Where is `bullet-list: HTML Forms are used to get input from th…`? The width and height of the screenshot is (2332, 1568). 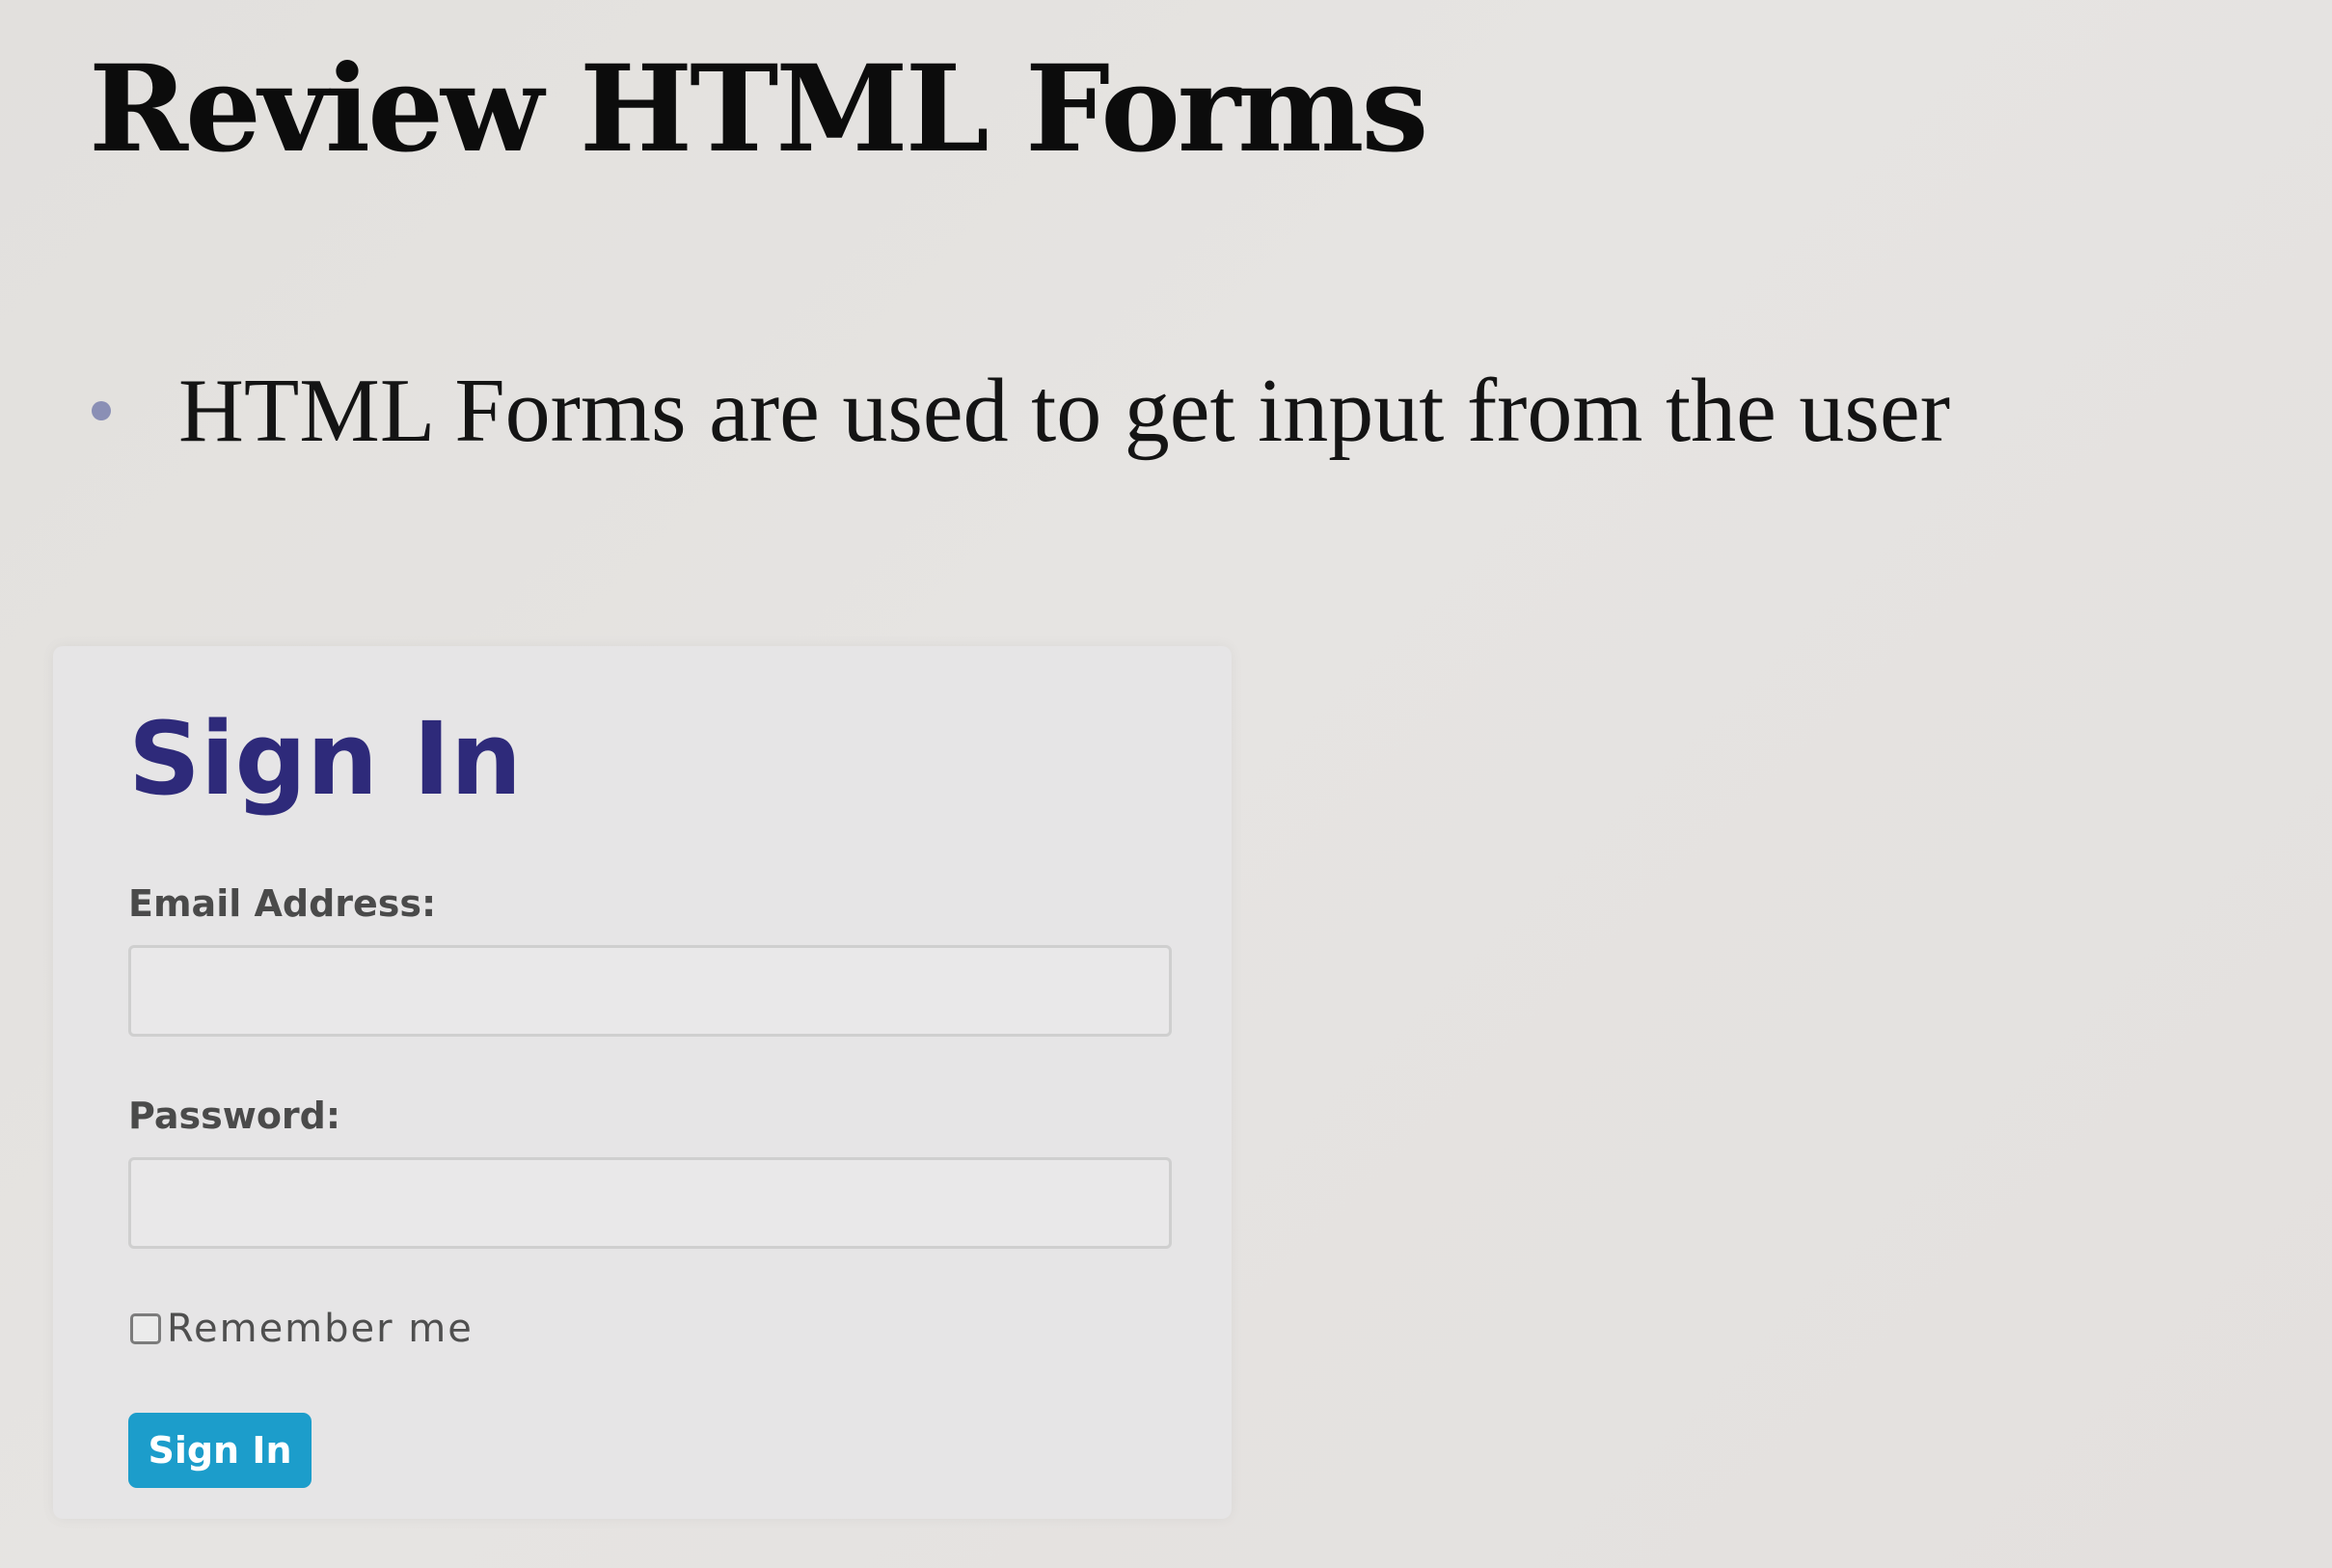
bullet-list: HTML Forms are used to get input from th… is located at coordinates (1019, 412).